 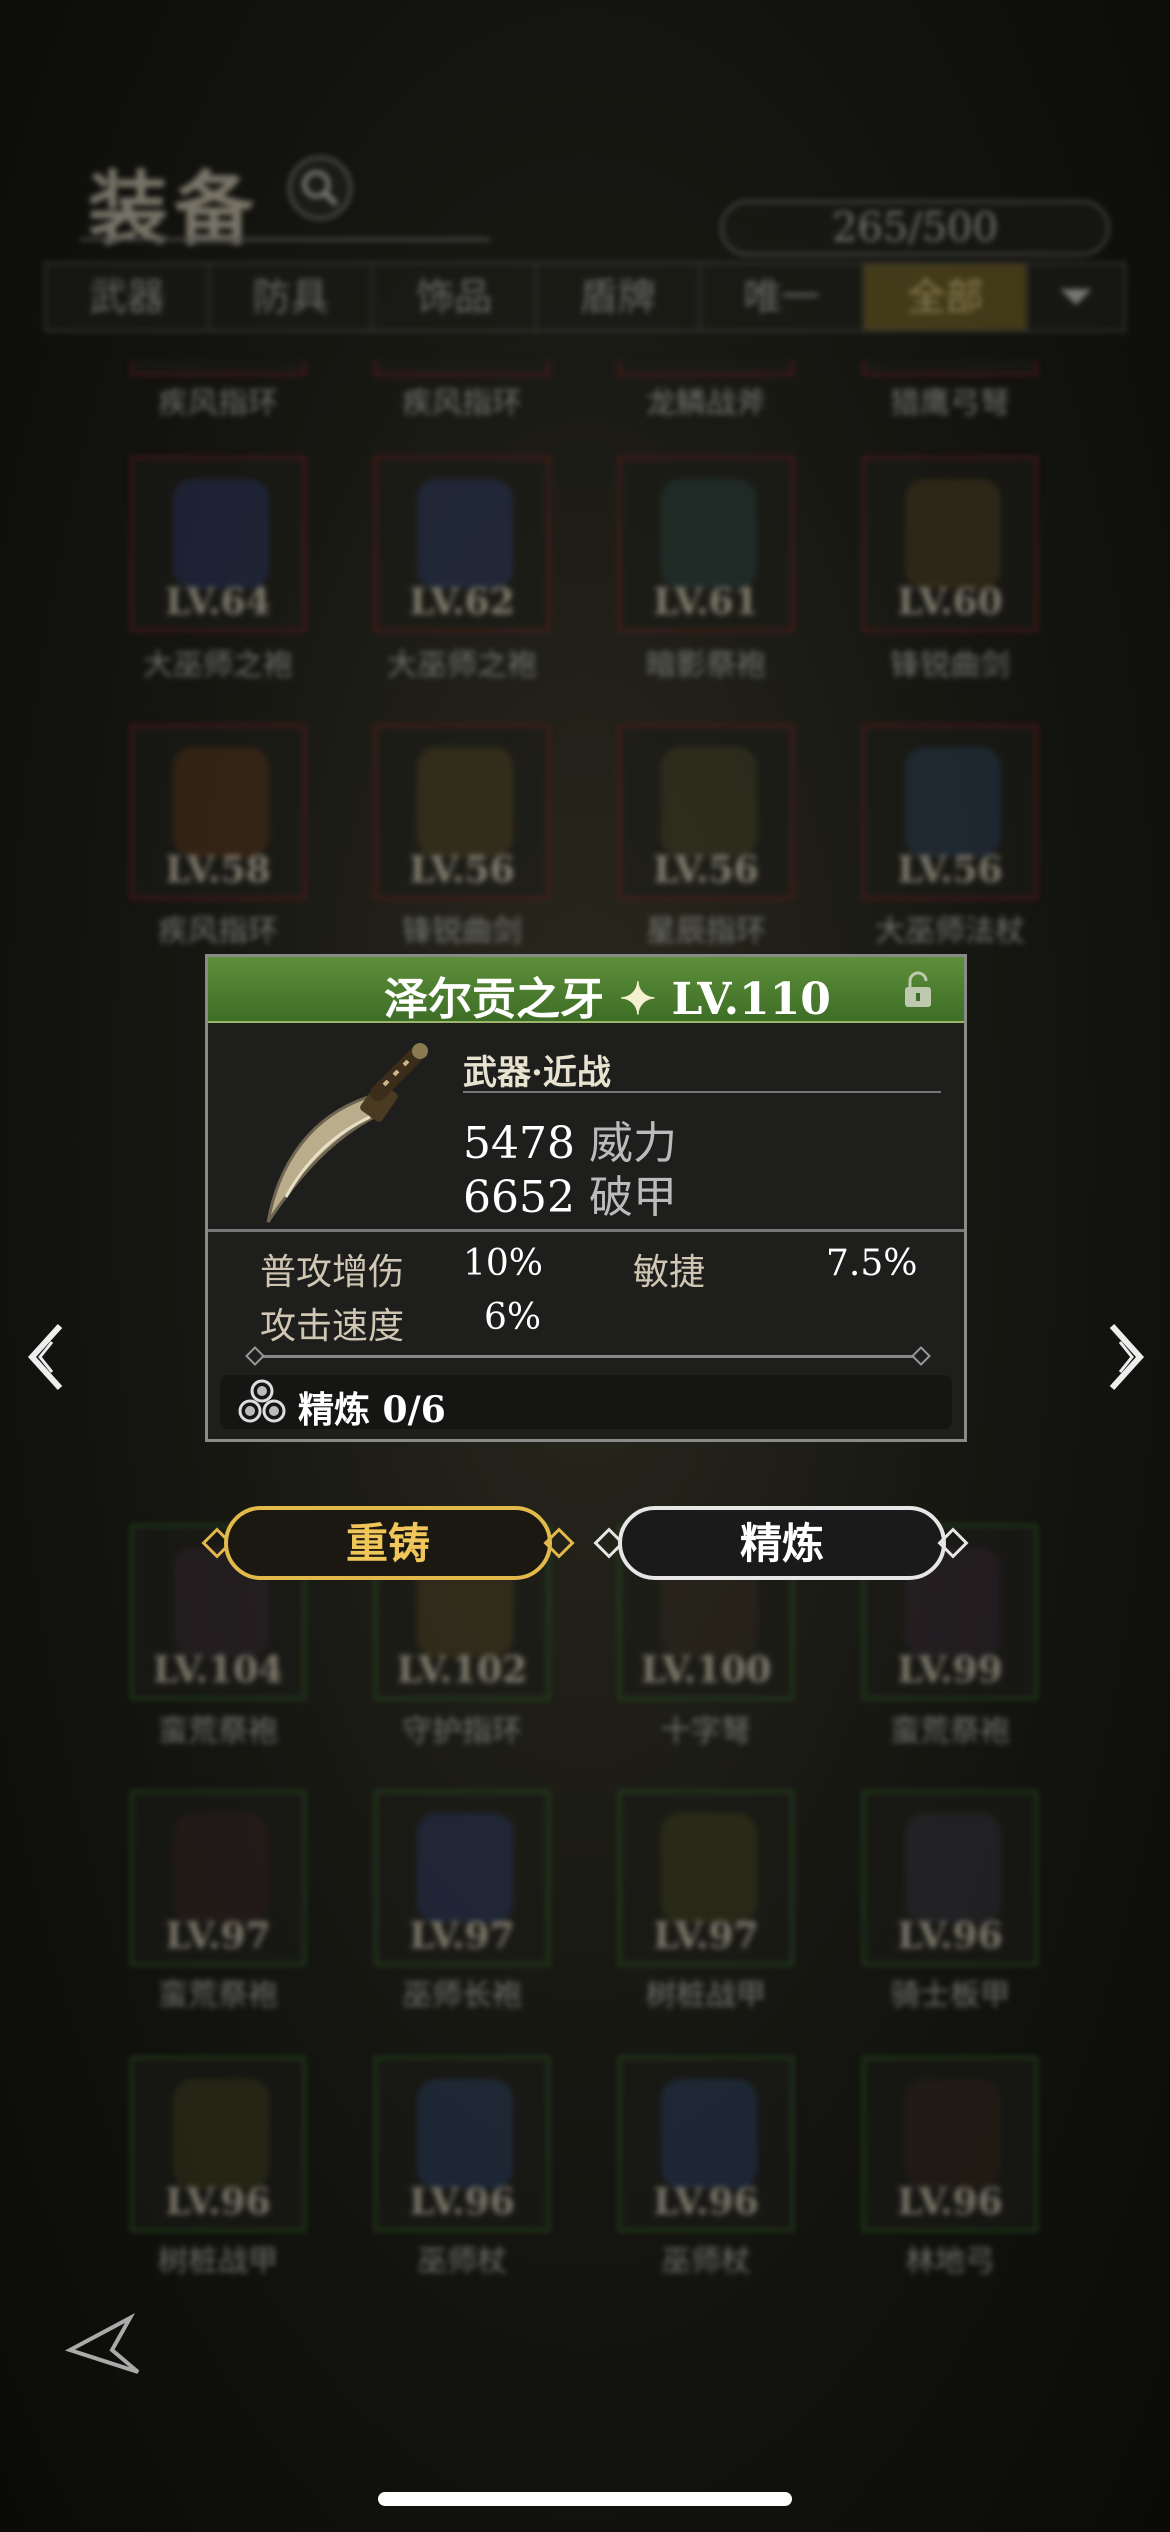 I want to click on gem-cluster-icon, so click(x=262, y=1401).